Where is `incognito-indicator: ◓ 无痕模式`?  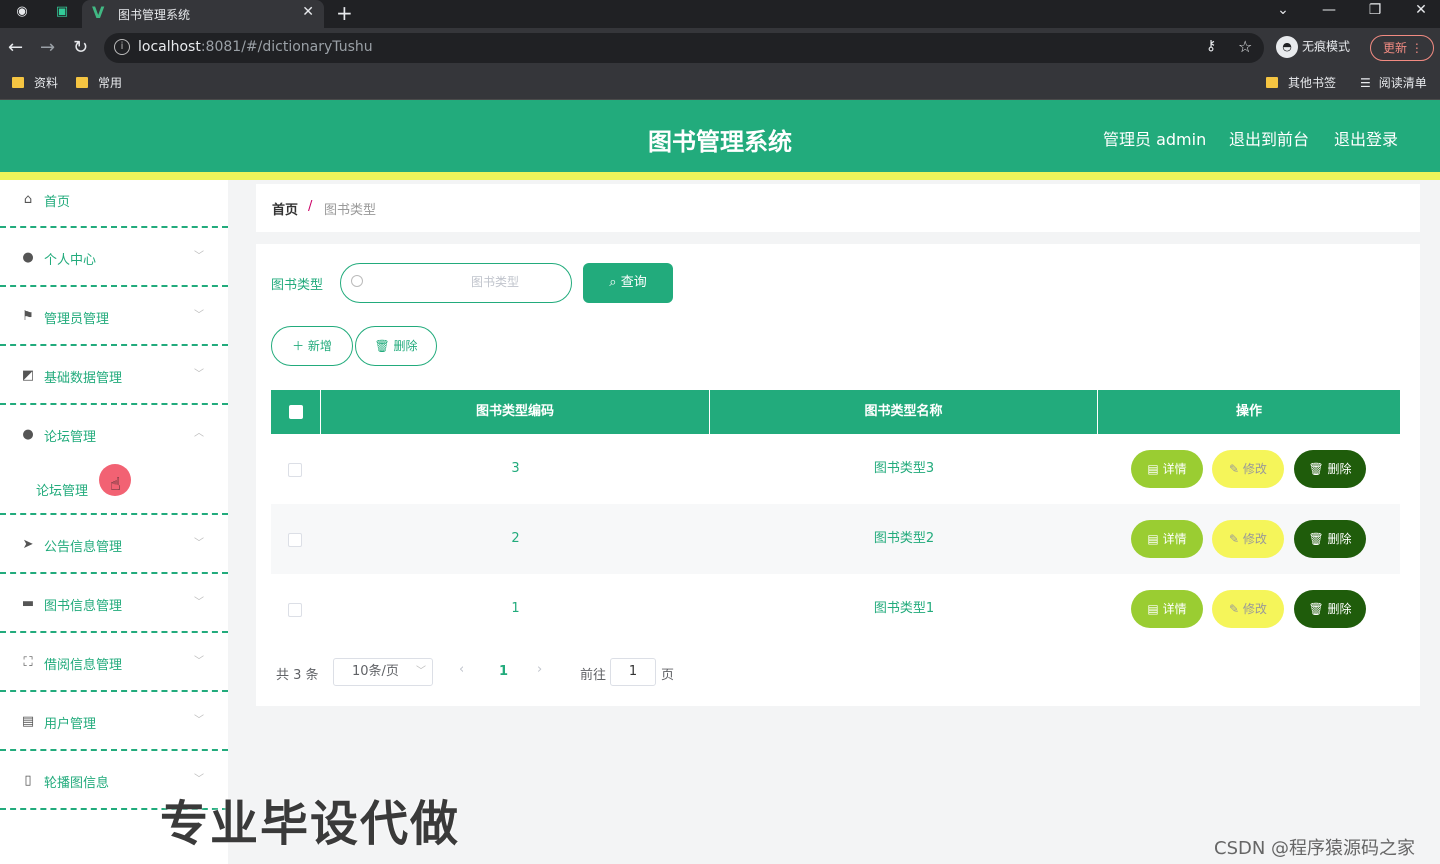
incognito-indicator: ◓ 无痕模式 is located at coordinates (1313, 47).